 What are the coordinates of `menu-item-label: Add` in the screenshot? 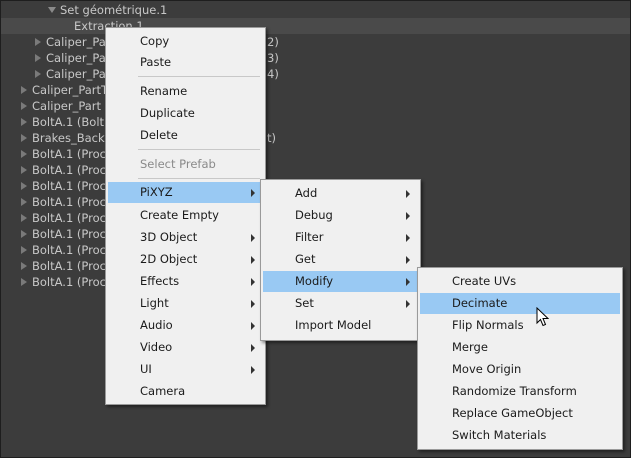 It's located at (306, 193).